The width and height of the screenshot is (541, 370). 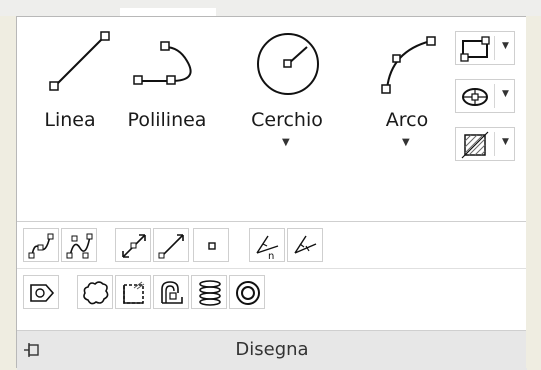 I want to click on svg-text: n, so click(x=271, y=255).